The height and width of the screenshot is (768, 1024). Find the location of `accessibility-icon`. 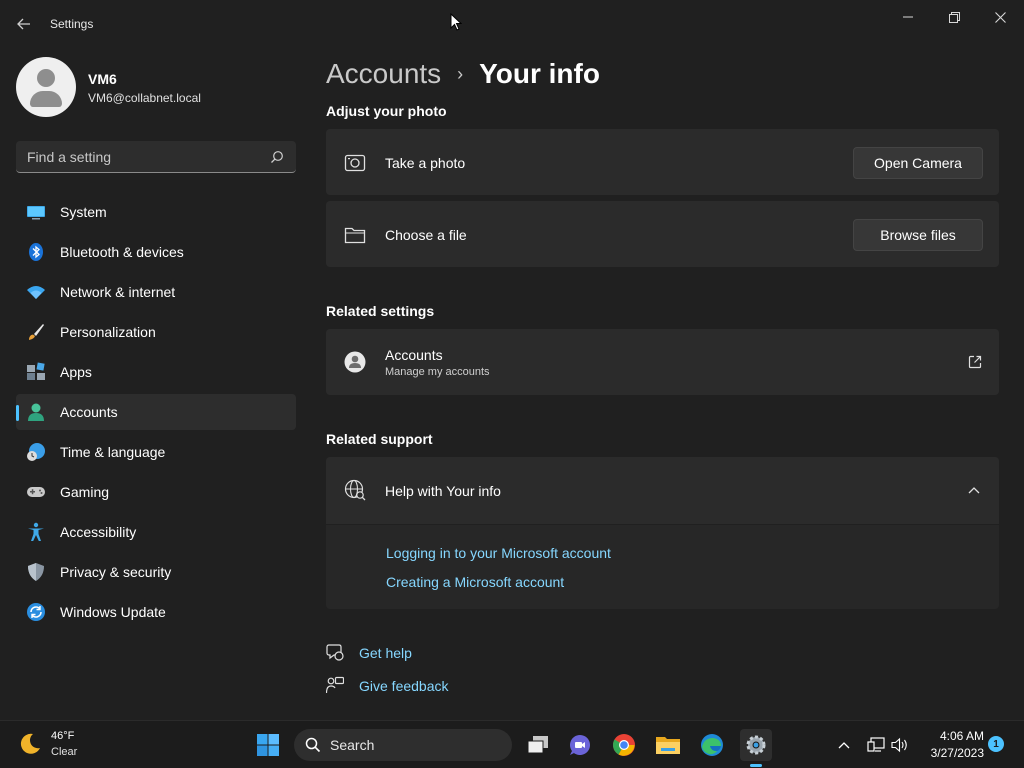

accessibility-icon is located at coordinates (36, 531).